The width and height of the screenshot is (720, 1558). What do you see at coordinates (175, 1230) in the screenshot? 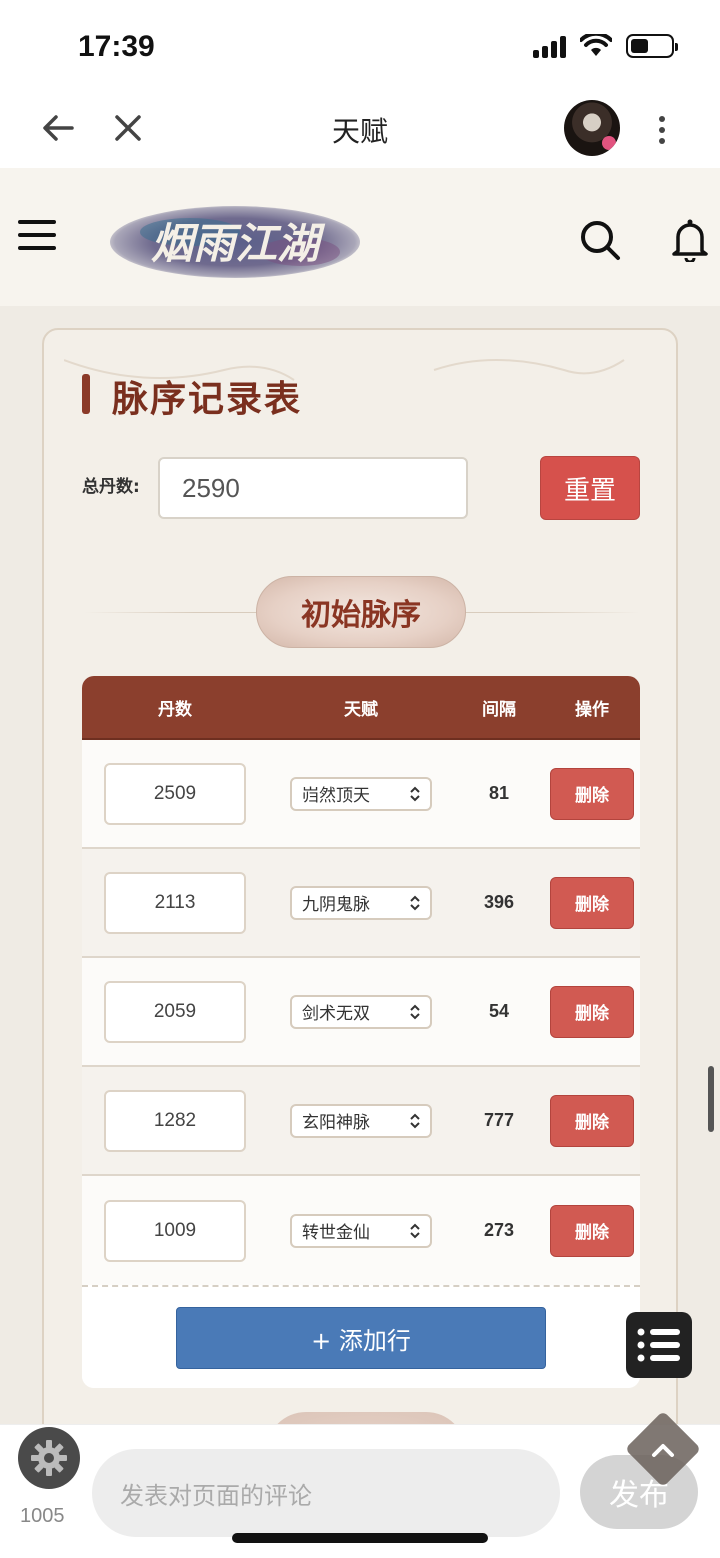
I see `dan-input: 1009` at bounding box center [175, 1230].